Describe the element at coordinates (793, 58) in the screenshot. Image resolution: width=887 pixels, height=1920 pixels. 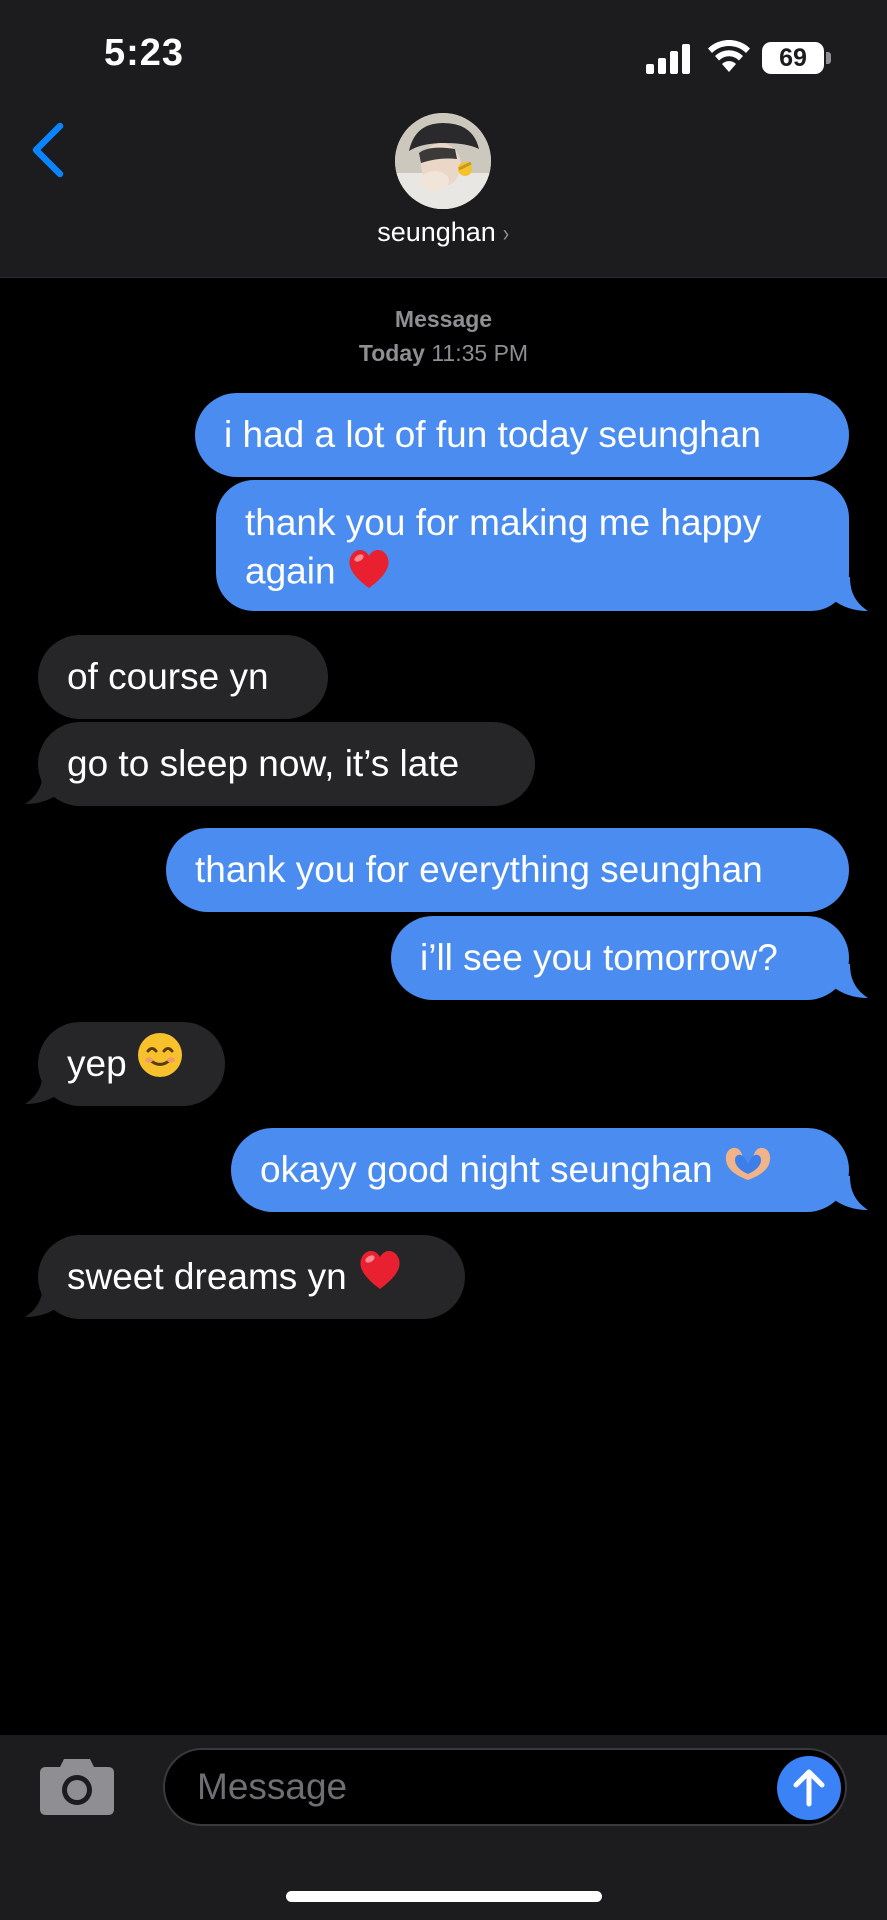
I see `battery-icon: 69` at that location.